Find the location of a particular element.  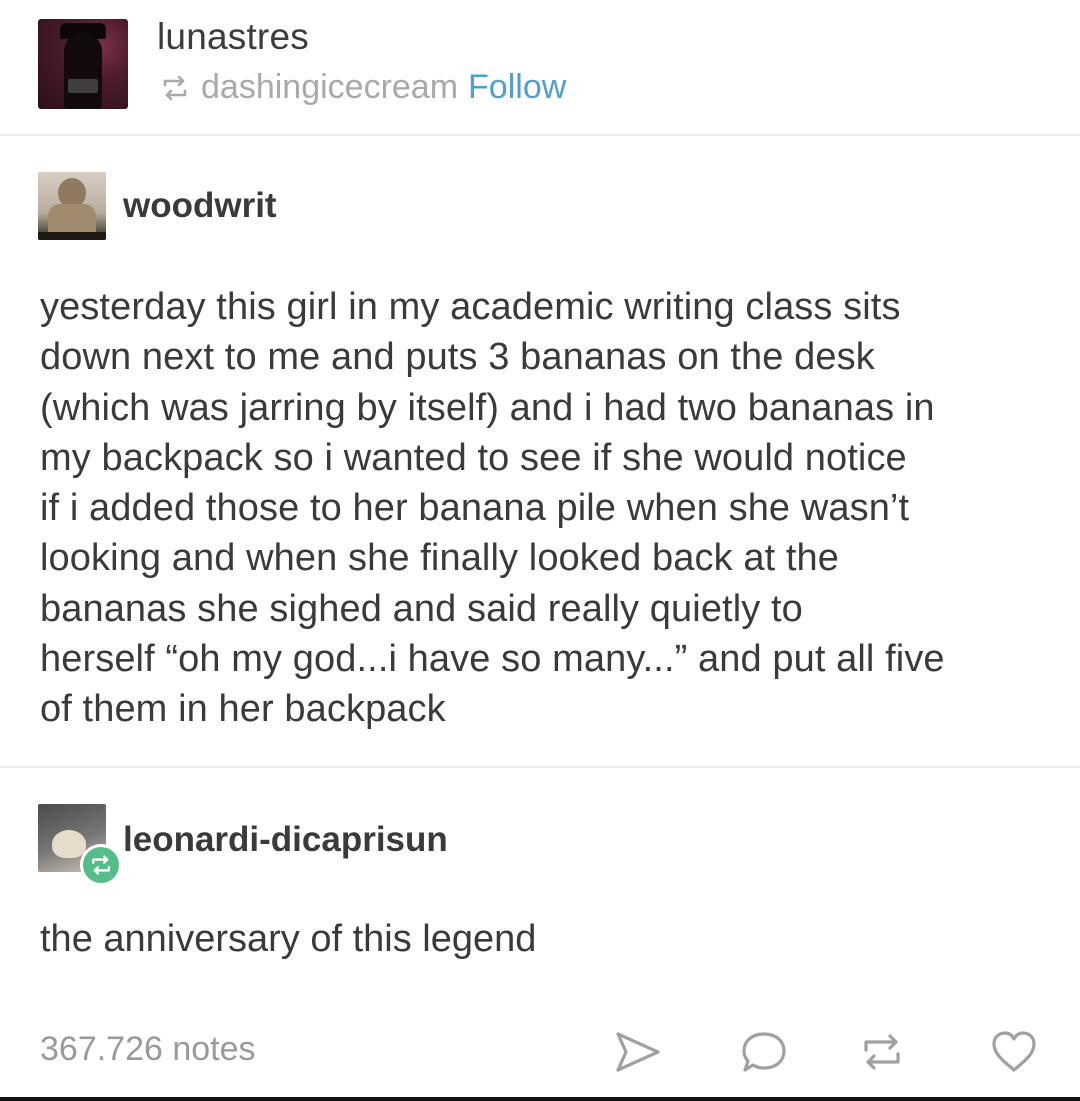

avatar-figure-shape is located at coordinates (83, 71).